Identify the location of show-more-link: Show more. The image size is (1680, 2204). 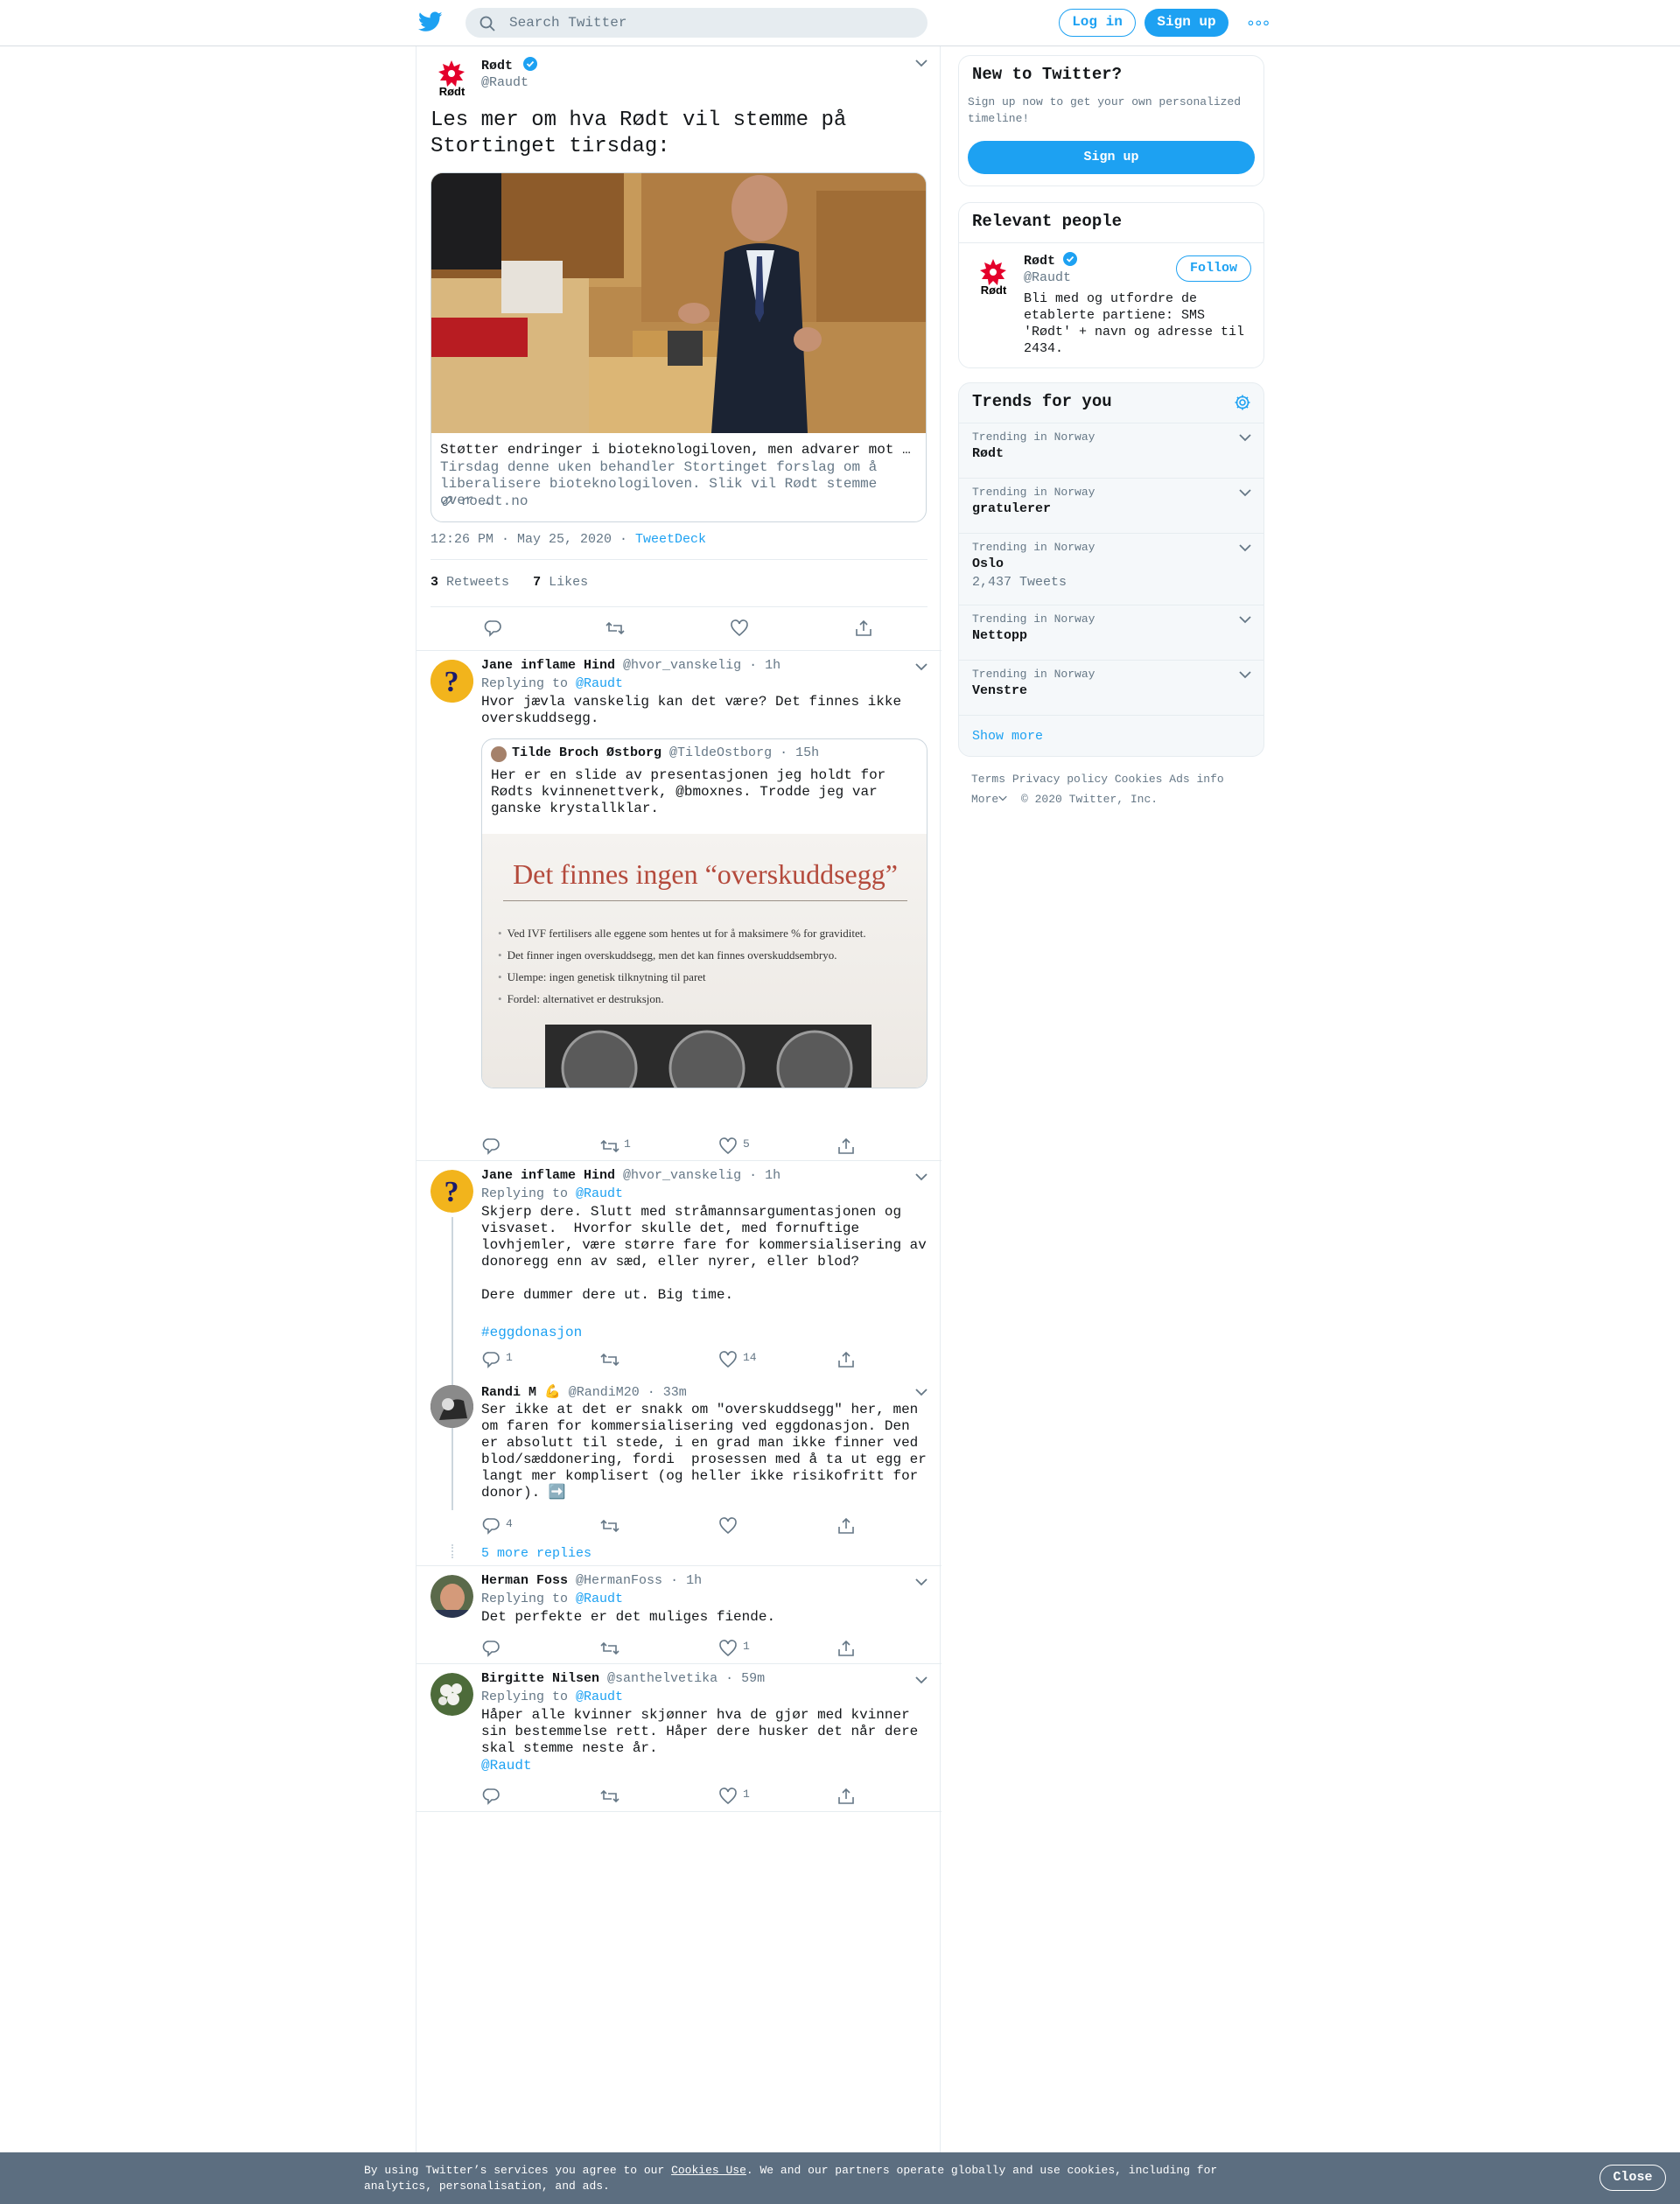
(1007, 736).